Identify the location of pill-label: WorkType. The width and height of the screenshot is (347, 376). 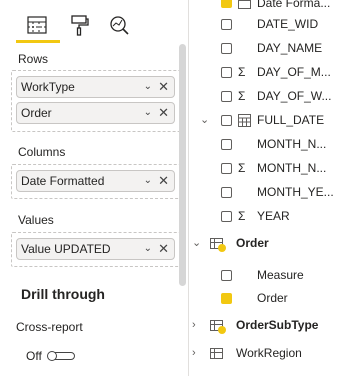
(48, 87).